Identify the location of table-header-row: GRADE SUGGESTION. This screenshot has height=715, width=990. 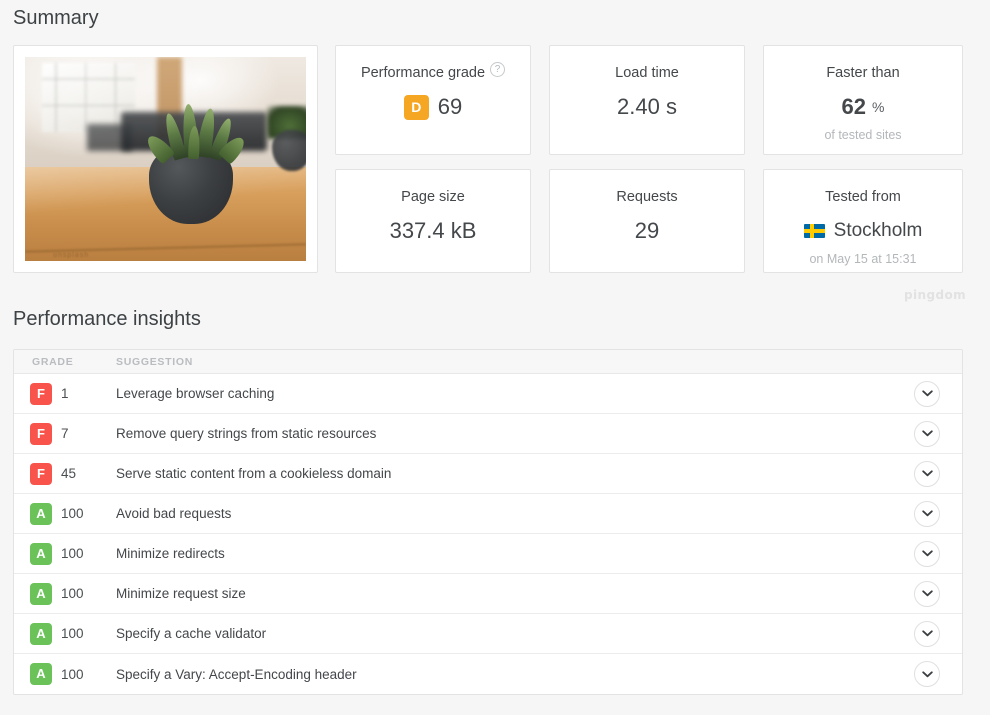
(488, 362).